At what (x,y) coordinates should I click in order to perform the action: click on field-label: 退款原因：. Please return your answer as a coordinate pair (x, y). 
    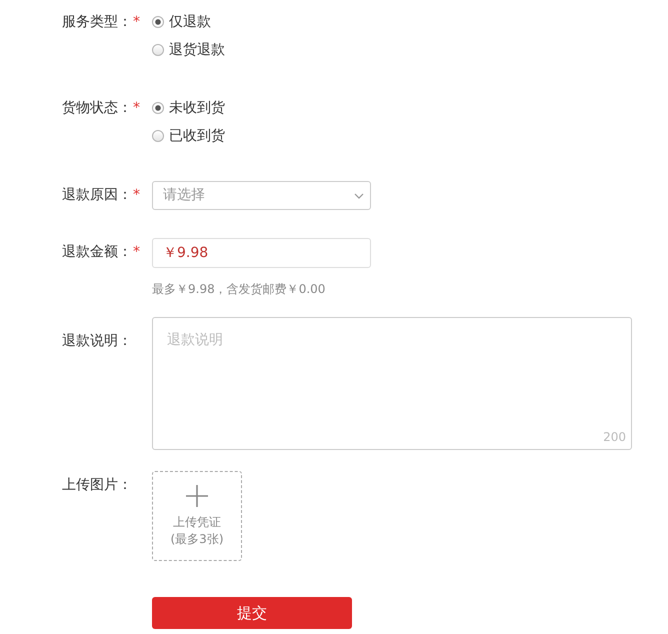
    Looking at the image, I should click on (97, 195).